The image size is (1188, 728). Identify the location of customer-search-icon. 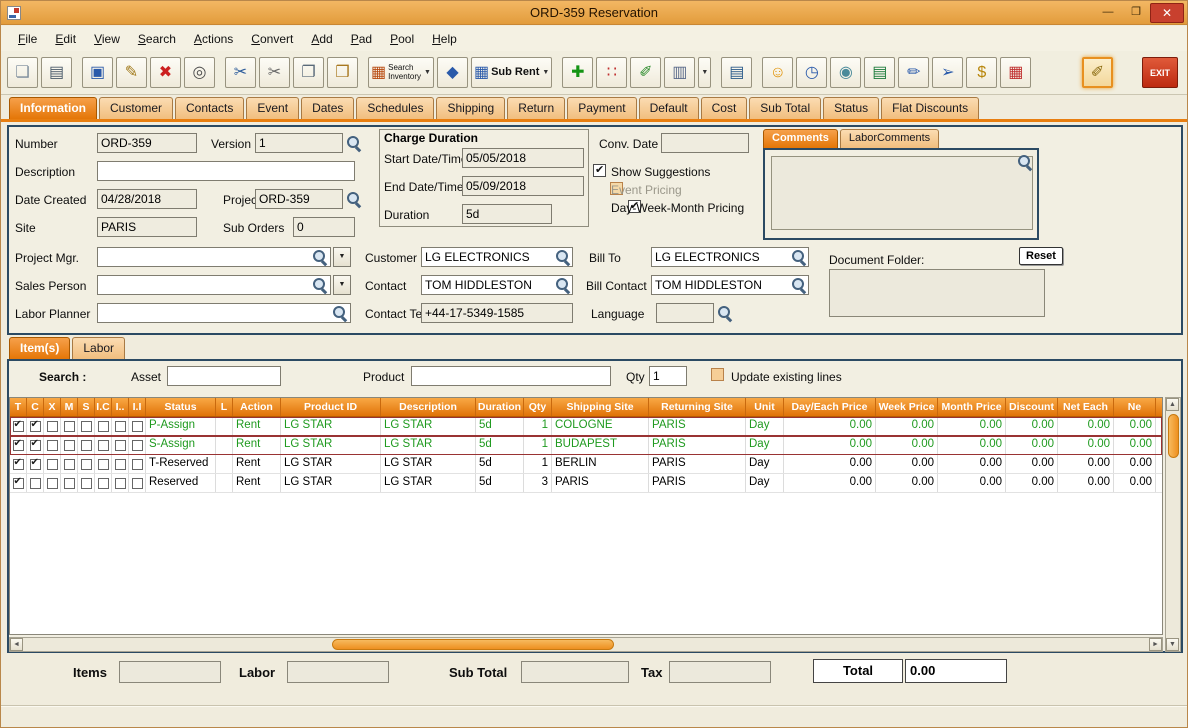
(562, 256).